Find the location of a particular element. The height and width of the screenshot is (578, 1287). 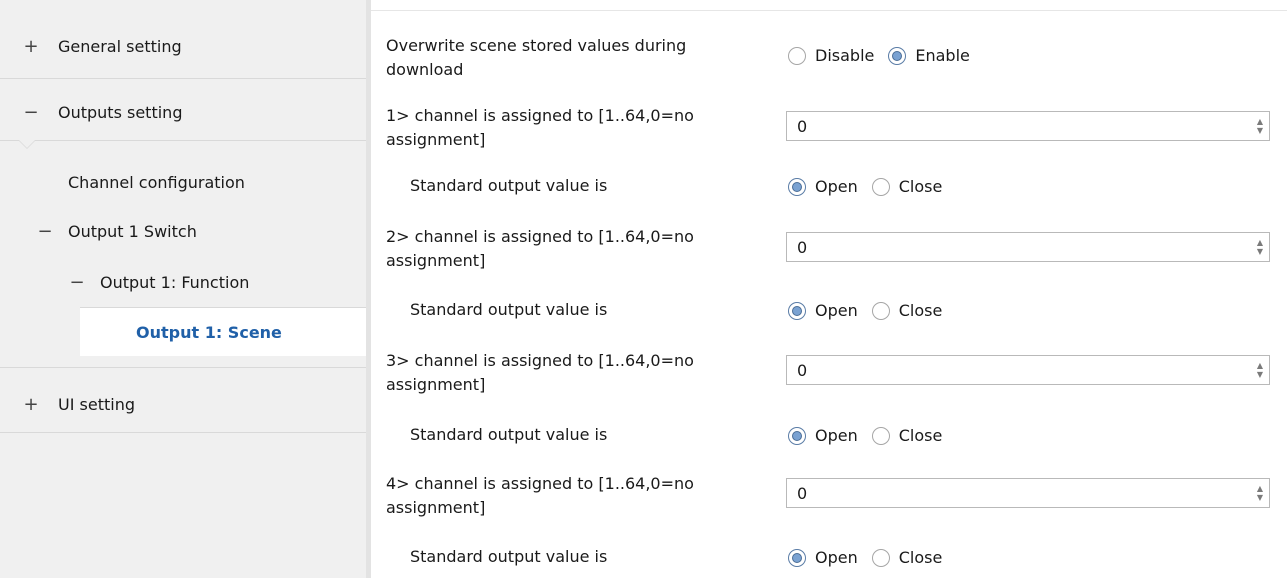

sidebar-item-label: Channel configuration is located at coordinates (156, 182).